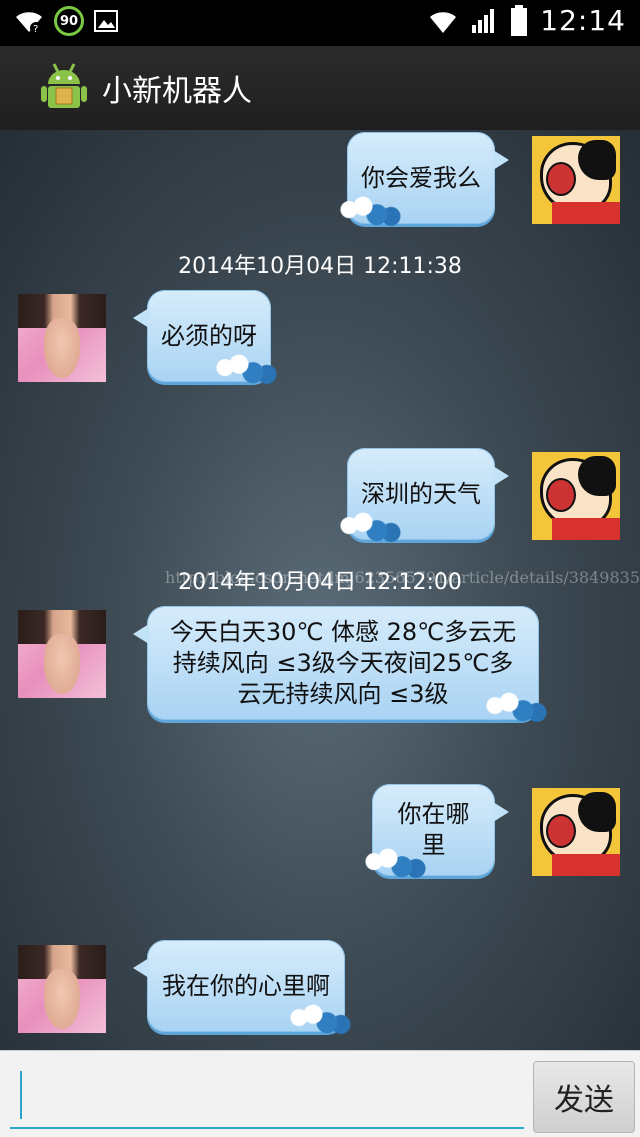 Image resolution: width=640 pixels, height=1137 pixels. What do you see at coordinates (519, 20) in the screenshot?
I see `battery-icon` at bounding box center [519, 20].